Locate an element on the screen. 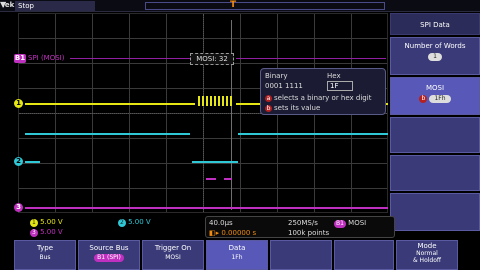  trigger-on-value: MOSI is located at coordinates (173, 257).